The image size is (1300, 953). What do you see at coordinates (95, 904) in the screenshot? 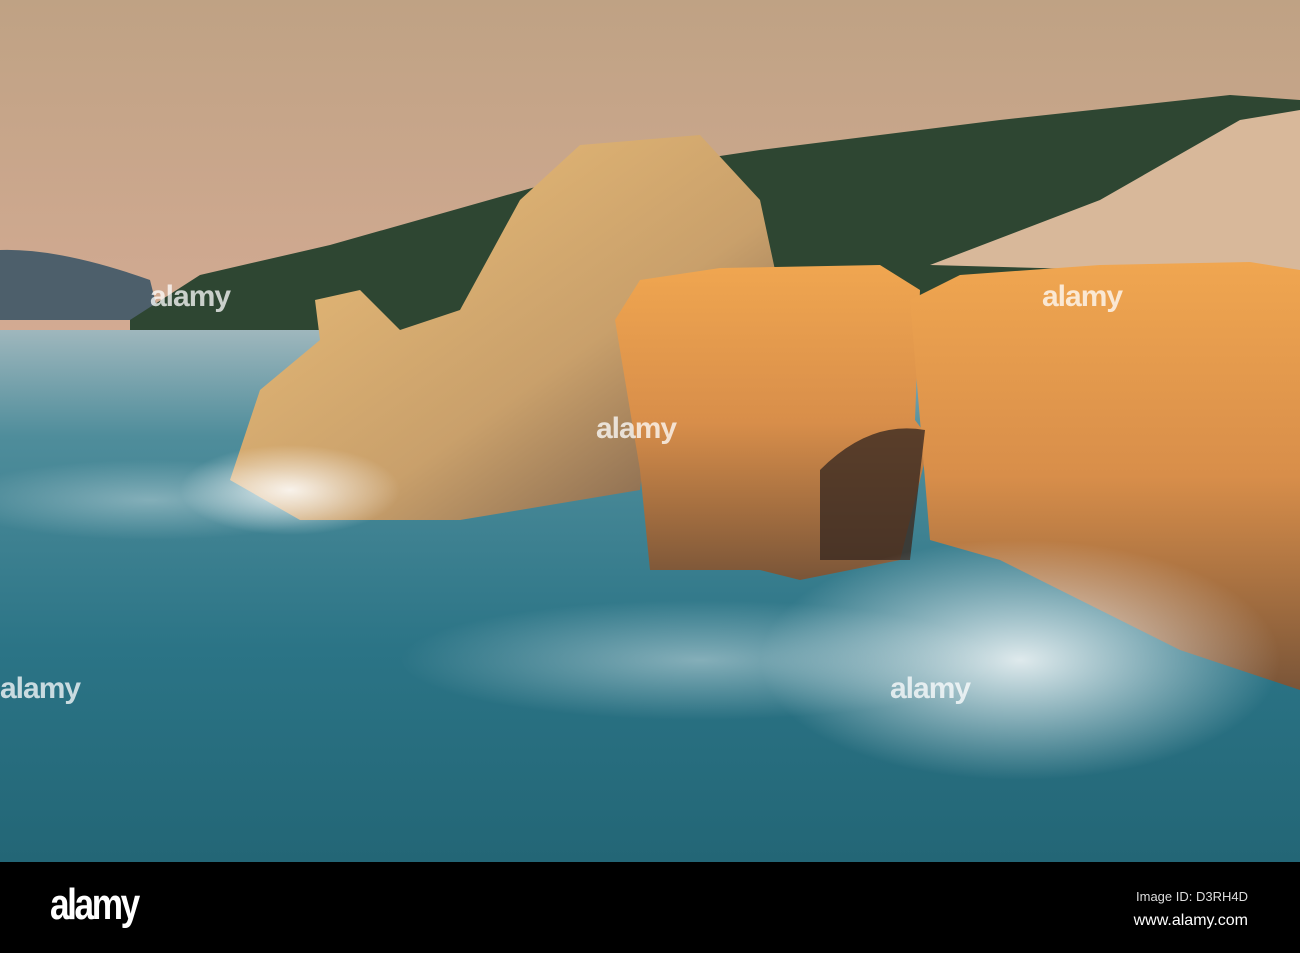
I see `alamy-logo: alamy` at bounding box center [95, 904].